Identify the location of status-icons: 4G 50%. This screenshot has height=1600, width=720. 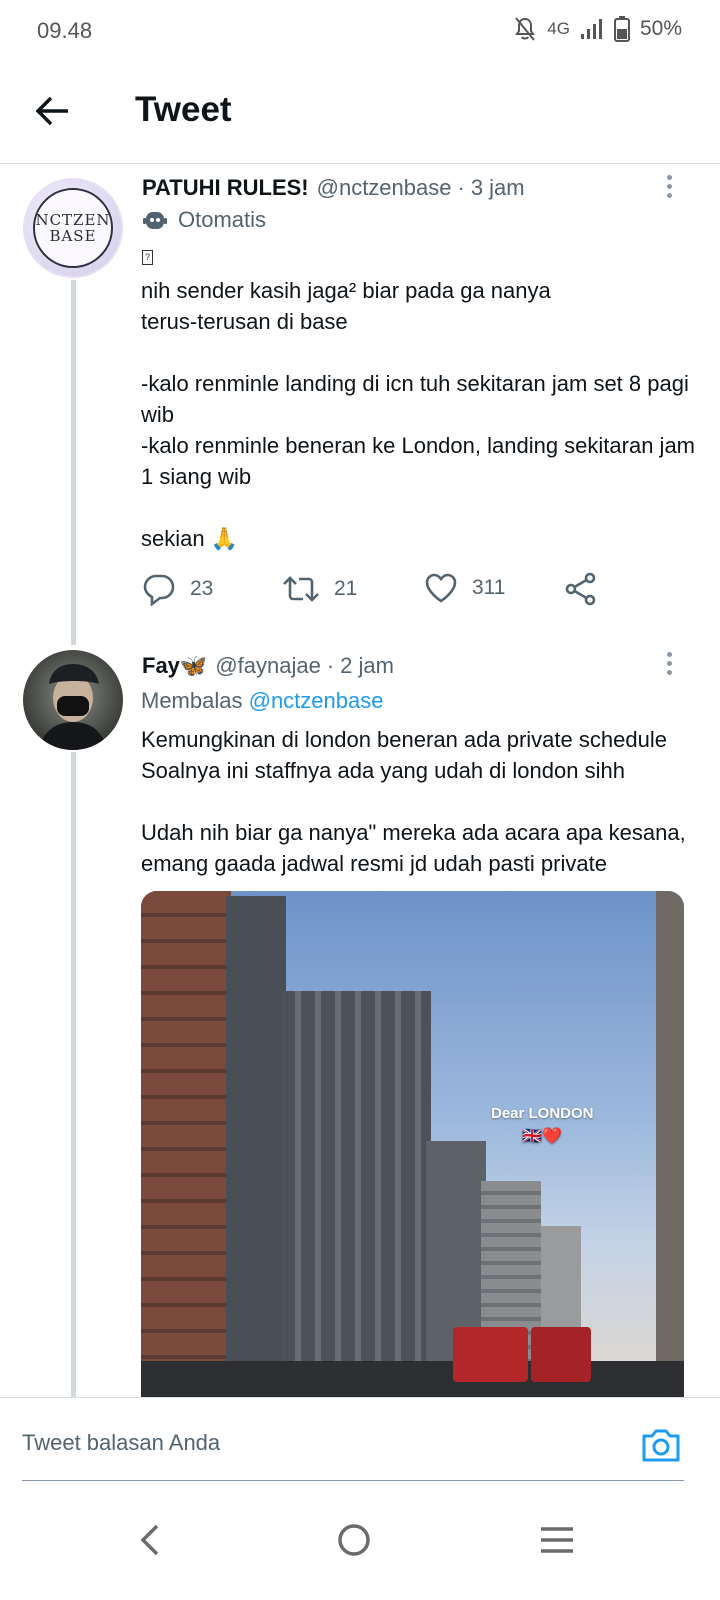
(597, 29).